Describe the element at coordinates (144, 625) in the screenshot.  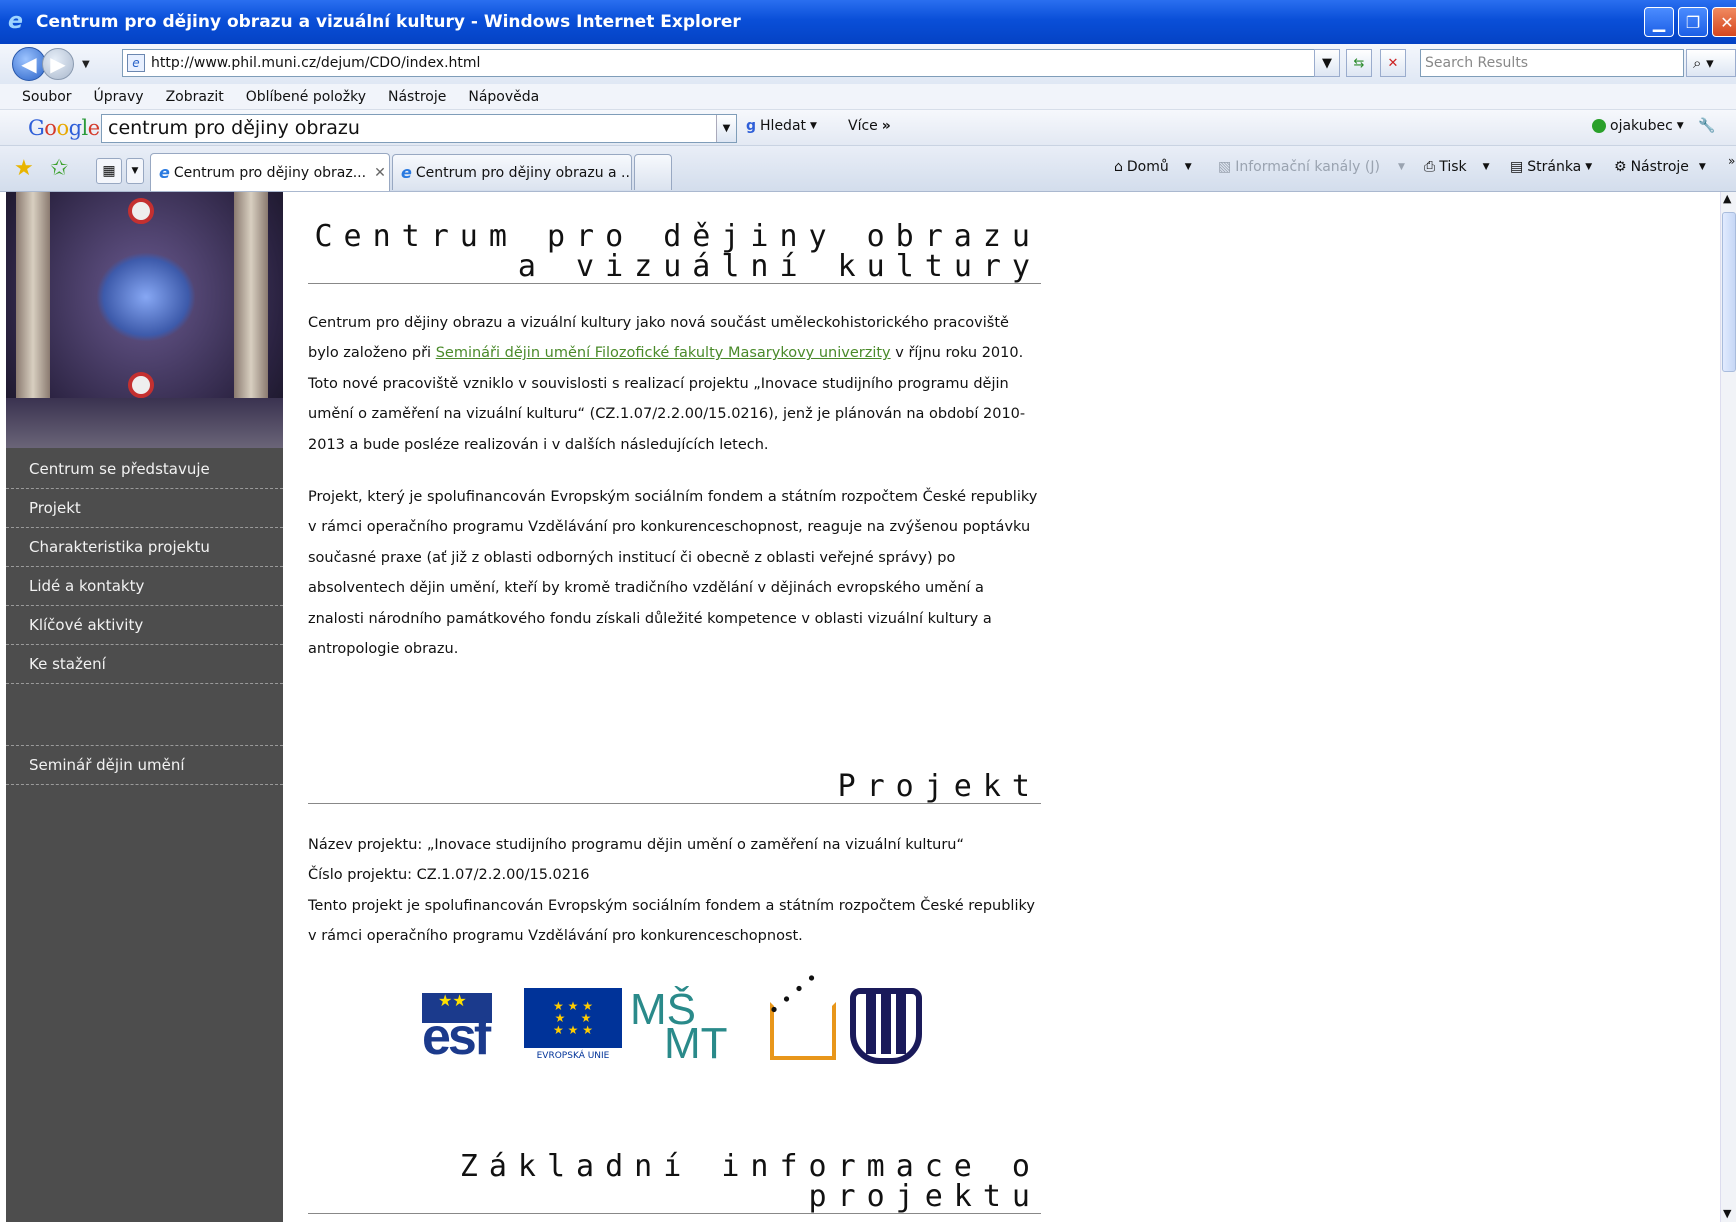
I see `sidebar-item-aktivity: Klíčové aktivity` at that location.